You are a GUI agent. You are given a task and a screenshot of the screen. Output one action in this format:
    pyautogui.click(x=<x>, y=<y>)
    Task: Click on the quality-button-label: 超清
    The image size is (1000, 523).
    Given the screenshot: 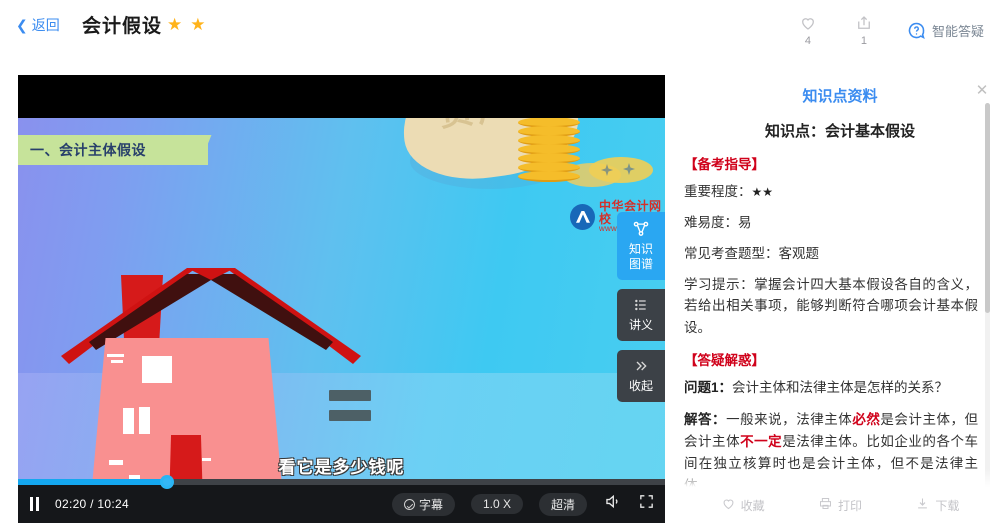 What is the action you would take?
    pyautogui.click(x=562, y=504)
    